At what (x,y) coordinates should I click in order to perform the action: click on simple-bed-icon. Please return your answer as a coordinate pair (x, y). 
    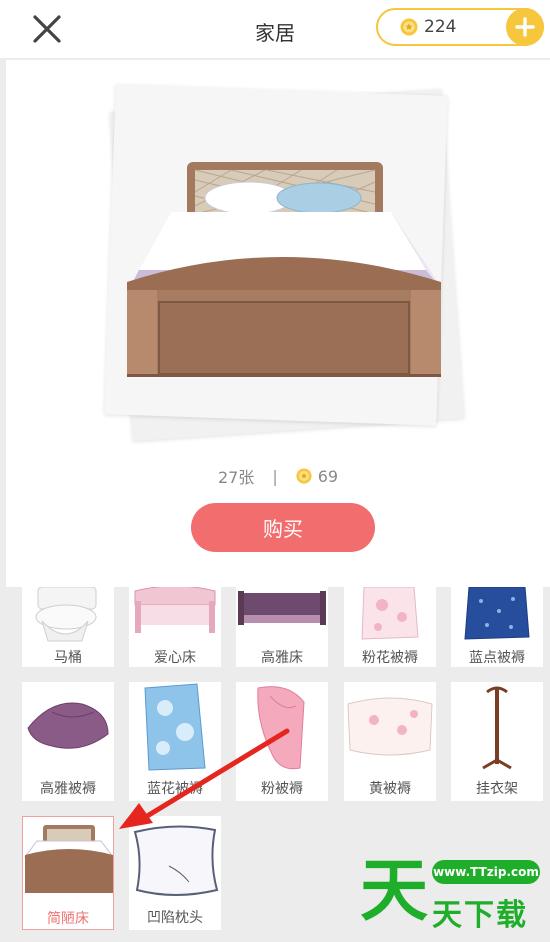
    Looking at the image, I should click on (68, 859).